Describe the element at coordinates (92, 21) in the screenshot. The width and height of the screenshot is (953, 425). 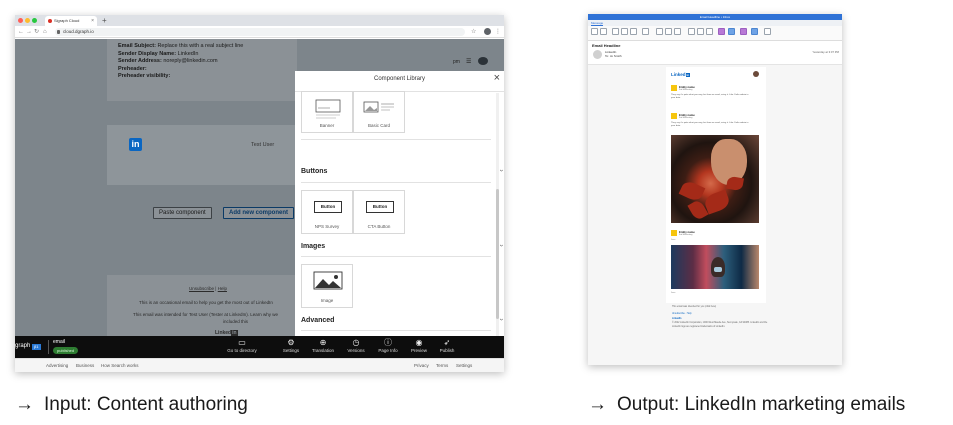
I see `close-tab-icon: ×` at that location.